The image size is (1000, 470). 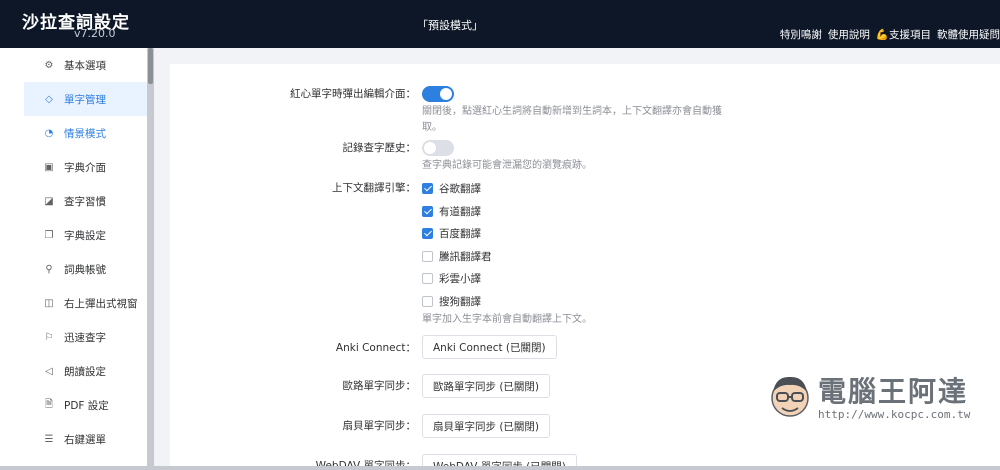 What do you see at coordinates (374, 188) in the screenshot?
I see `engine-label: 上下文翻譯引擎：` at bounding box center [374, 188].